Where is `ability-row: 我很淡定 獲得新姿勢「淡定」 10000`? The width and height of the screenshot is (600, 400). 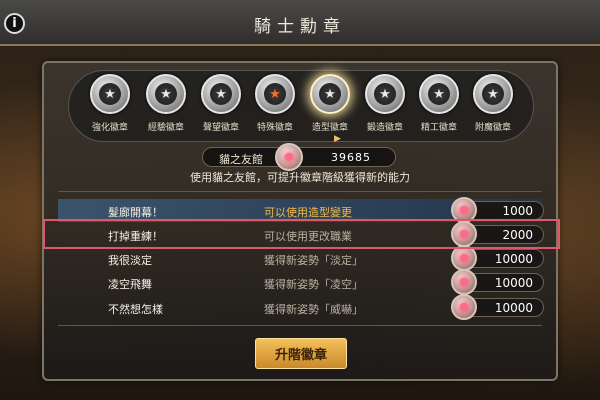
ability-row: 我很淡定 獲得新姿勢「淡定」 10000 is located at coordinates (301, 258).